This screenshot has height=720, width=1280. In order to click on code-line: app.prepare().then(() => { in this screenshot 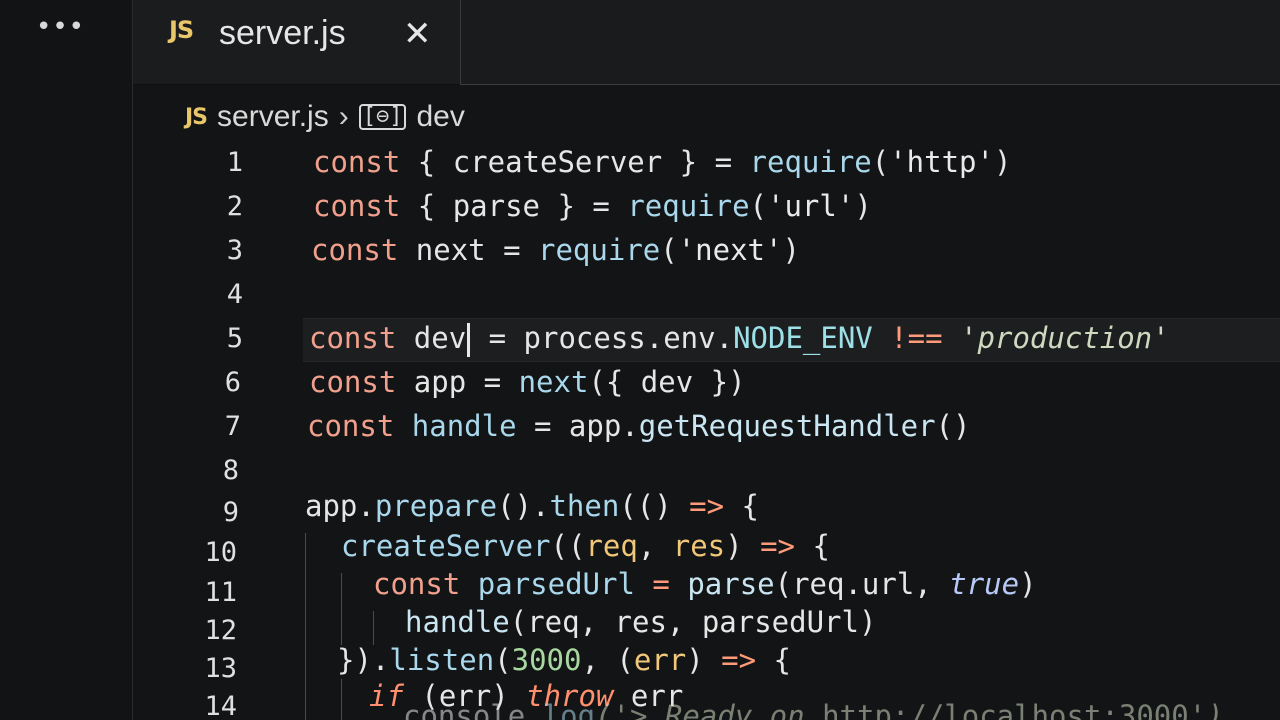, I will do `click(532, 506)`.